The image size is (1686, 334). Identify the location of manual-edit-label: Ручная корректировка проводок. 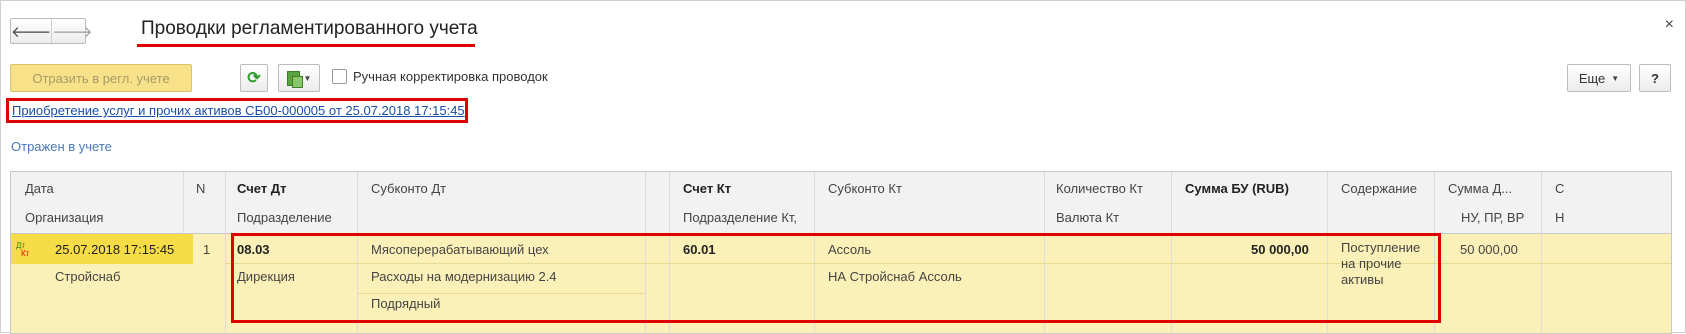
(450, 76).